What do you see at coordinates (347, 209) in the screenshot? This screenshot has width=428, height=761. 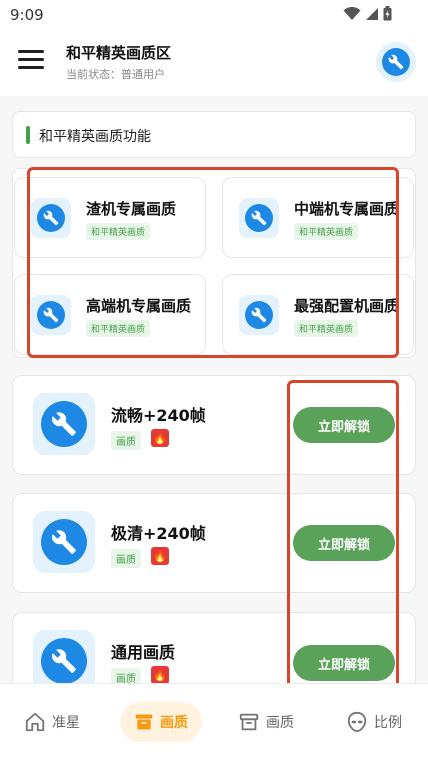 I see `grid-card-title: 中端机专属画质` at bounding box center [347, 209].